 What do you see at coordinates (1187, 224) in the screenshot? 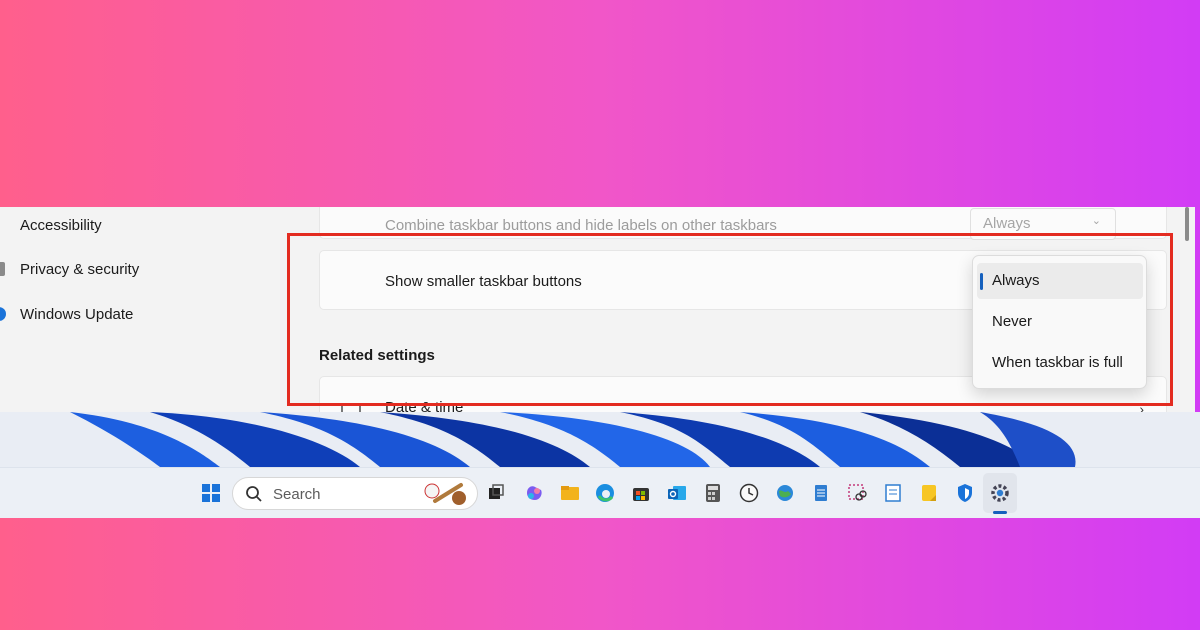
I see `scrollbar` at bounding box center [1187, 224].